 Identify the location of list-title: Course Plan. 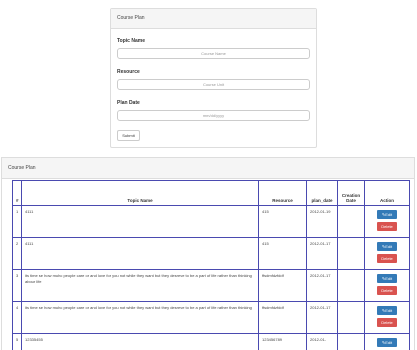
(208, 168).